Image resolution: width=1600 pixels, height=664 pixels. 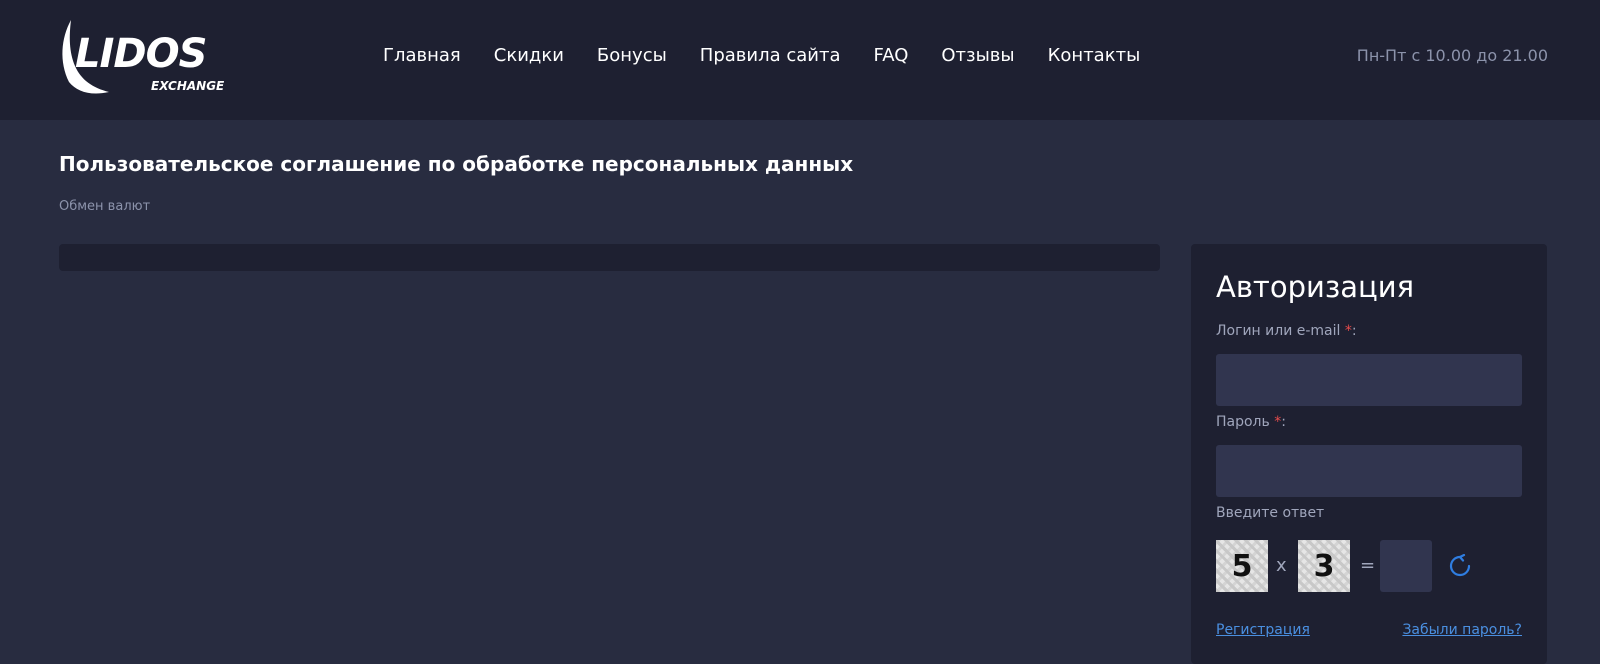 What do you see at coordinates (1369, 471) in the screenshot?
I see `password-input` at bounding box center [1369, 471].